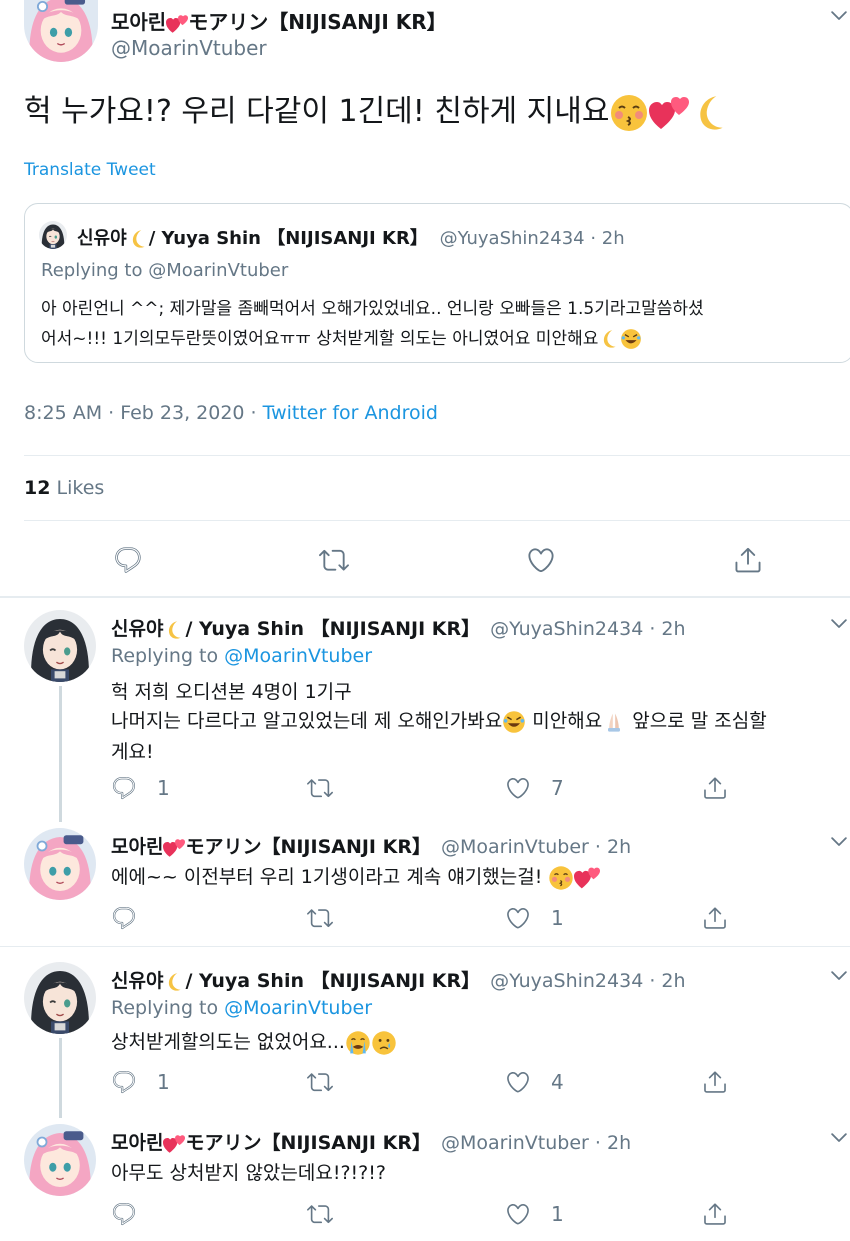  I want to click on divider, so click(437, 455).